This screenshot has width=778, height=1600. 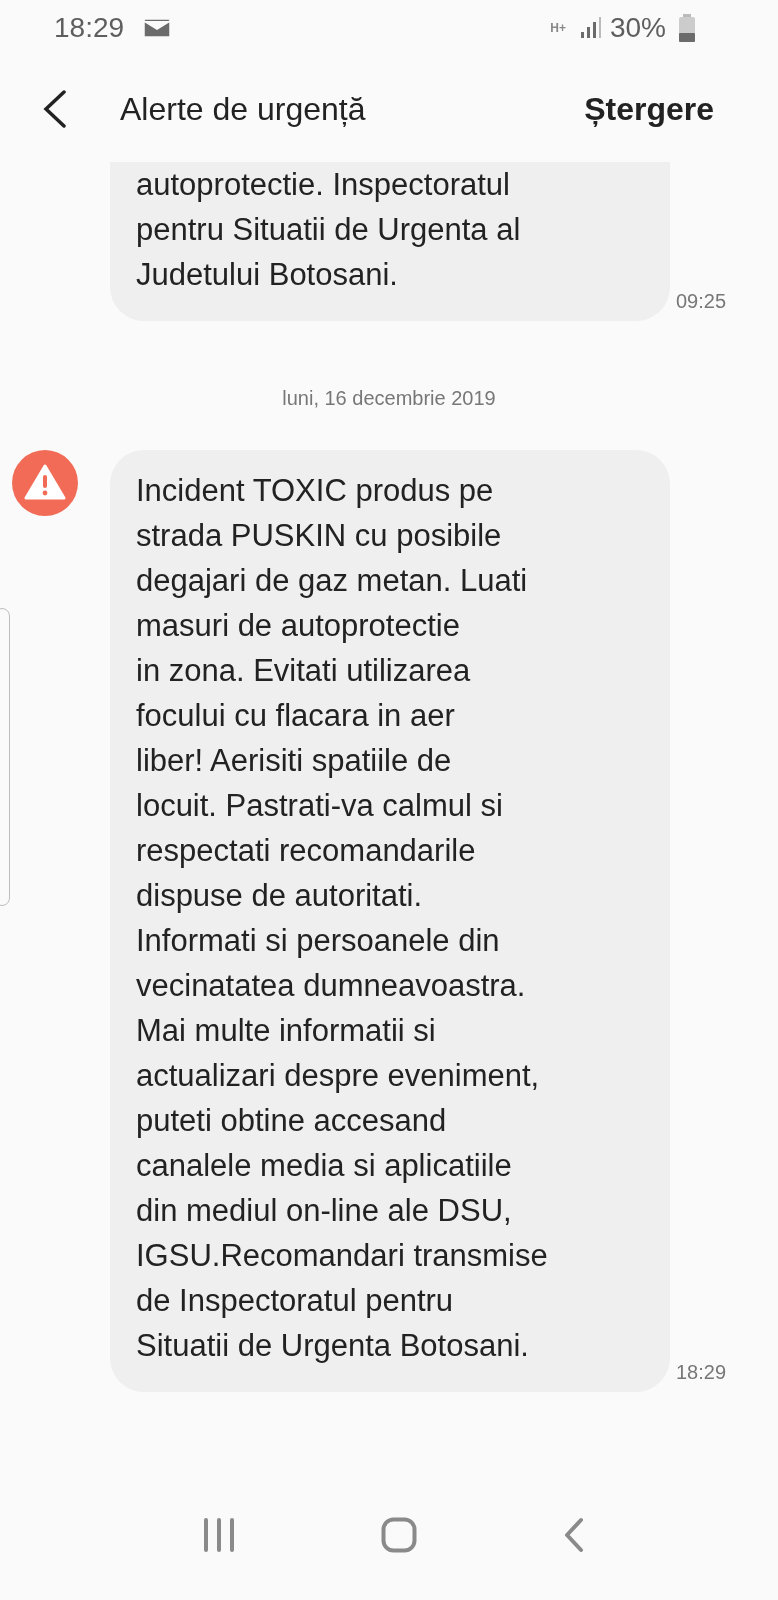 What do you see at coordinates (157, 28) in the screenshot?
I see `envelope-icon` at bounding box center [157, 28].